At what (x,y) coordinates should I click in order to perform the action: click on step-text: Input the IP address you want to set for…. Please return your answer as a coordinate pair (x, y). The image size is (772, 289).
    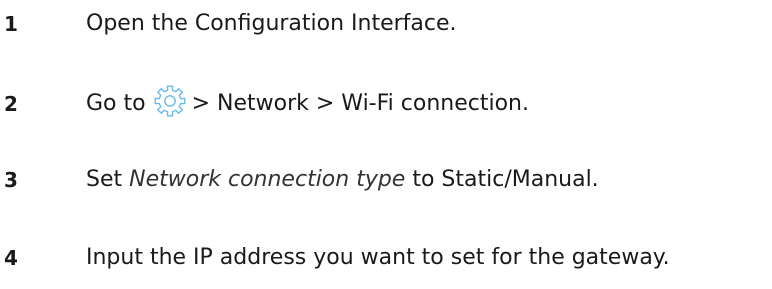
    Looking at the image, I should click on (378, 257).